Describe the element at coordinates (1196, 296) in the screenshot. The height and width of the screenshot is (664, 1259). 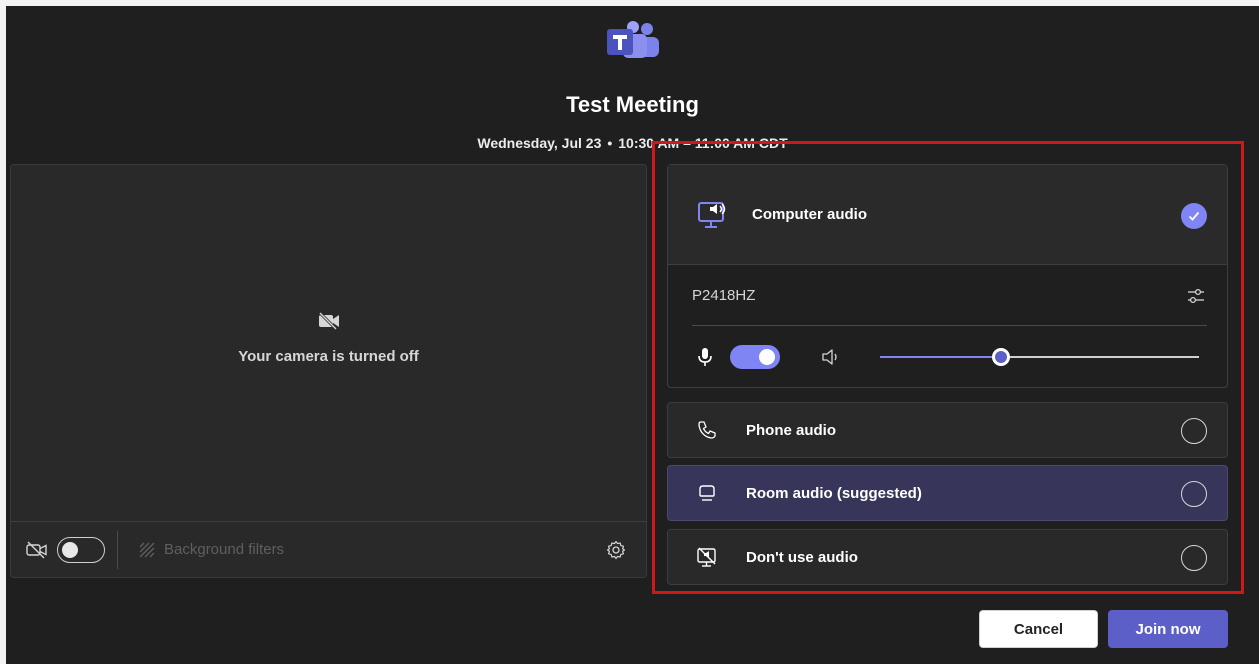
I see `audio-device-settings-icon` at that location.